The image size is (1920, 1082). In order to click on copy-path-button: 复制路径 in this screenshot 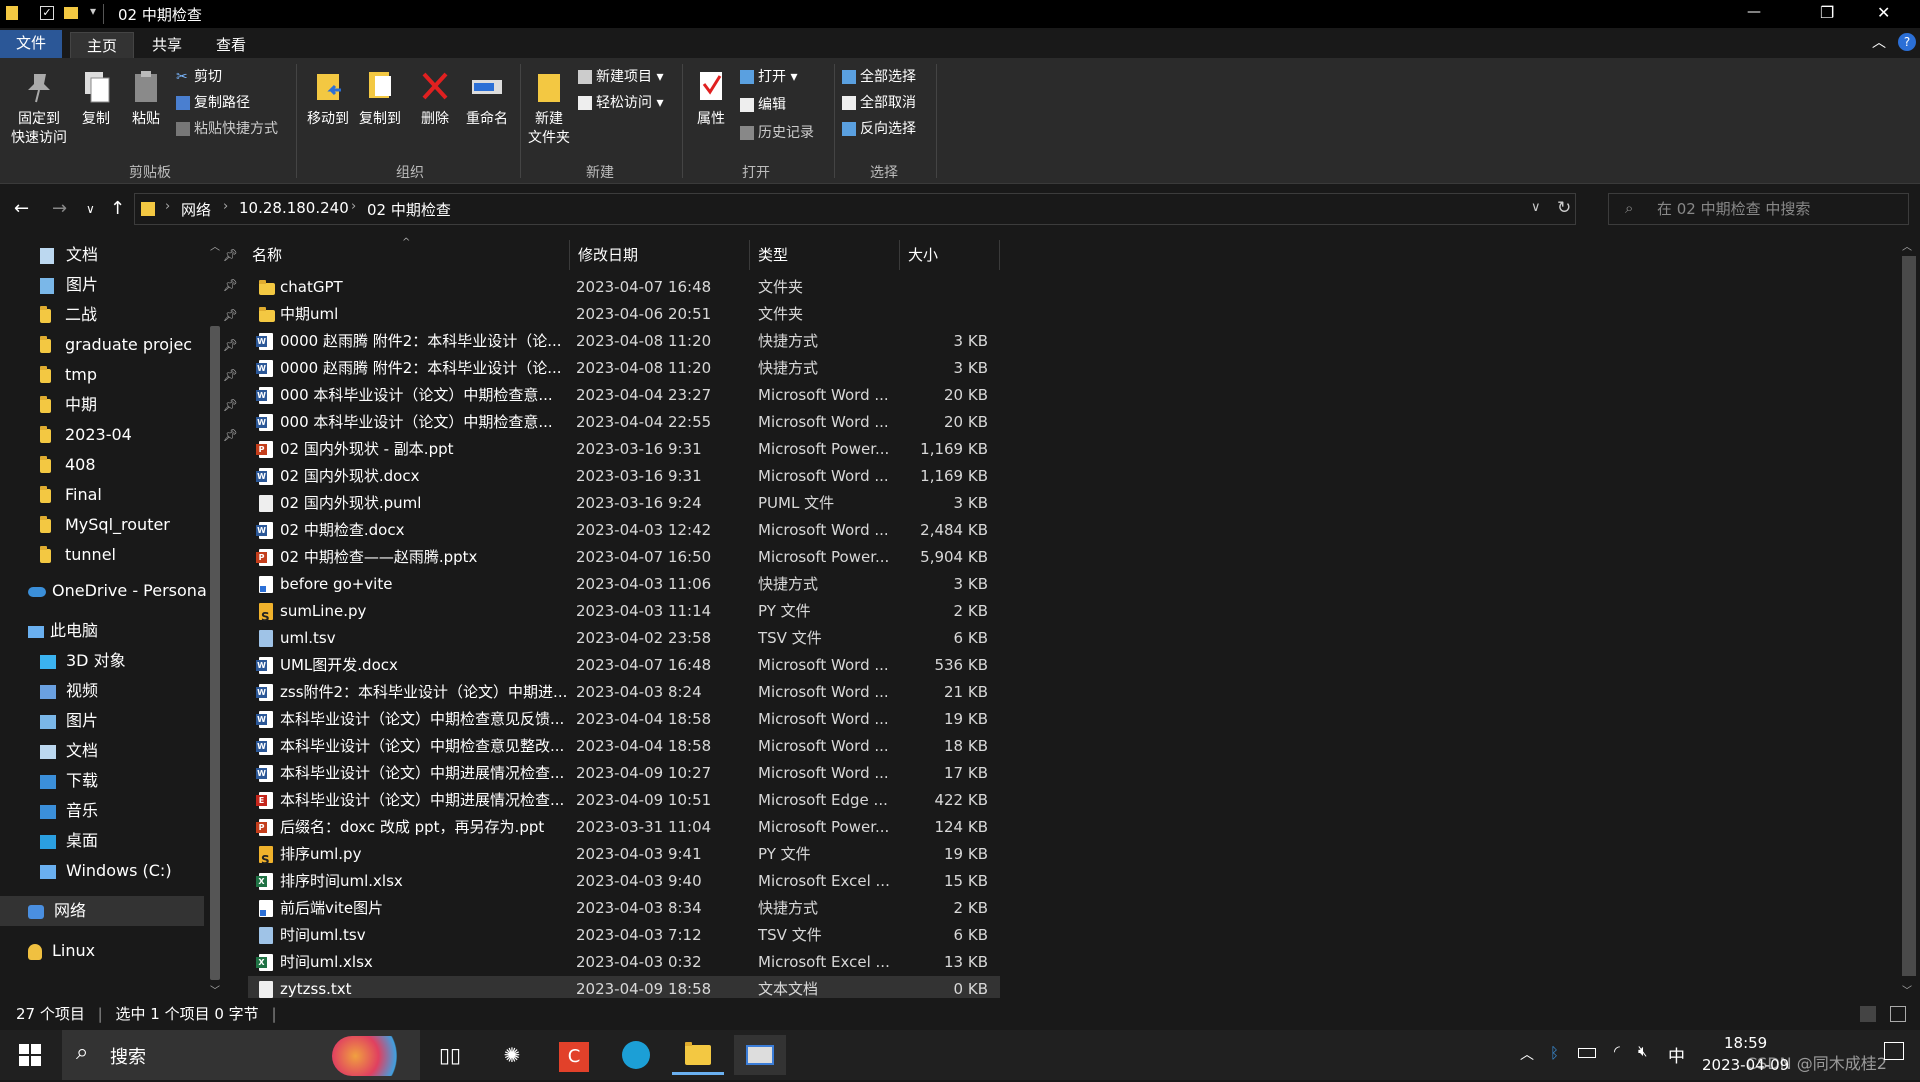, I will do `click(213, 103)`.